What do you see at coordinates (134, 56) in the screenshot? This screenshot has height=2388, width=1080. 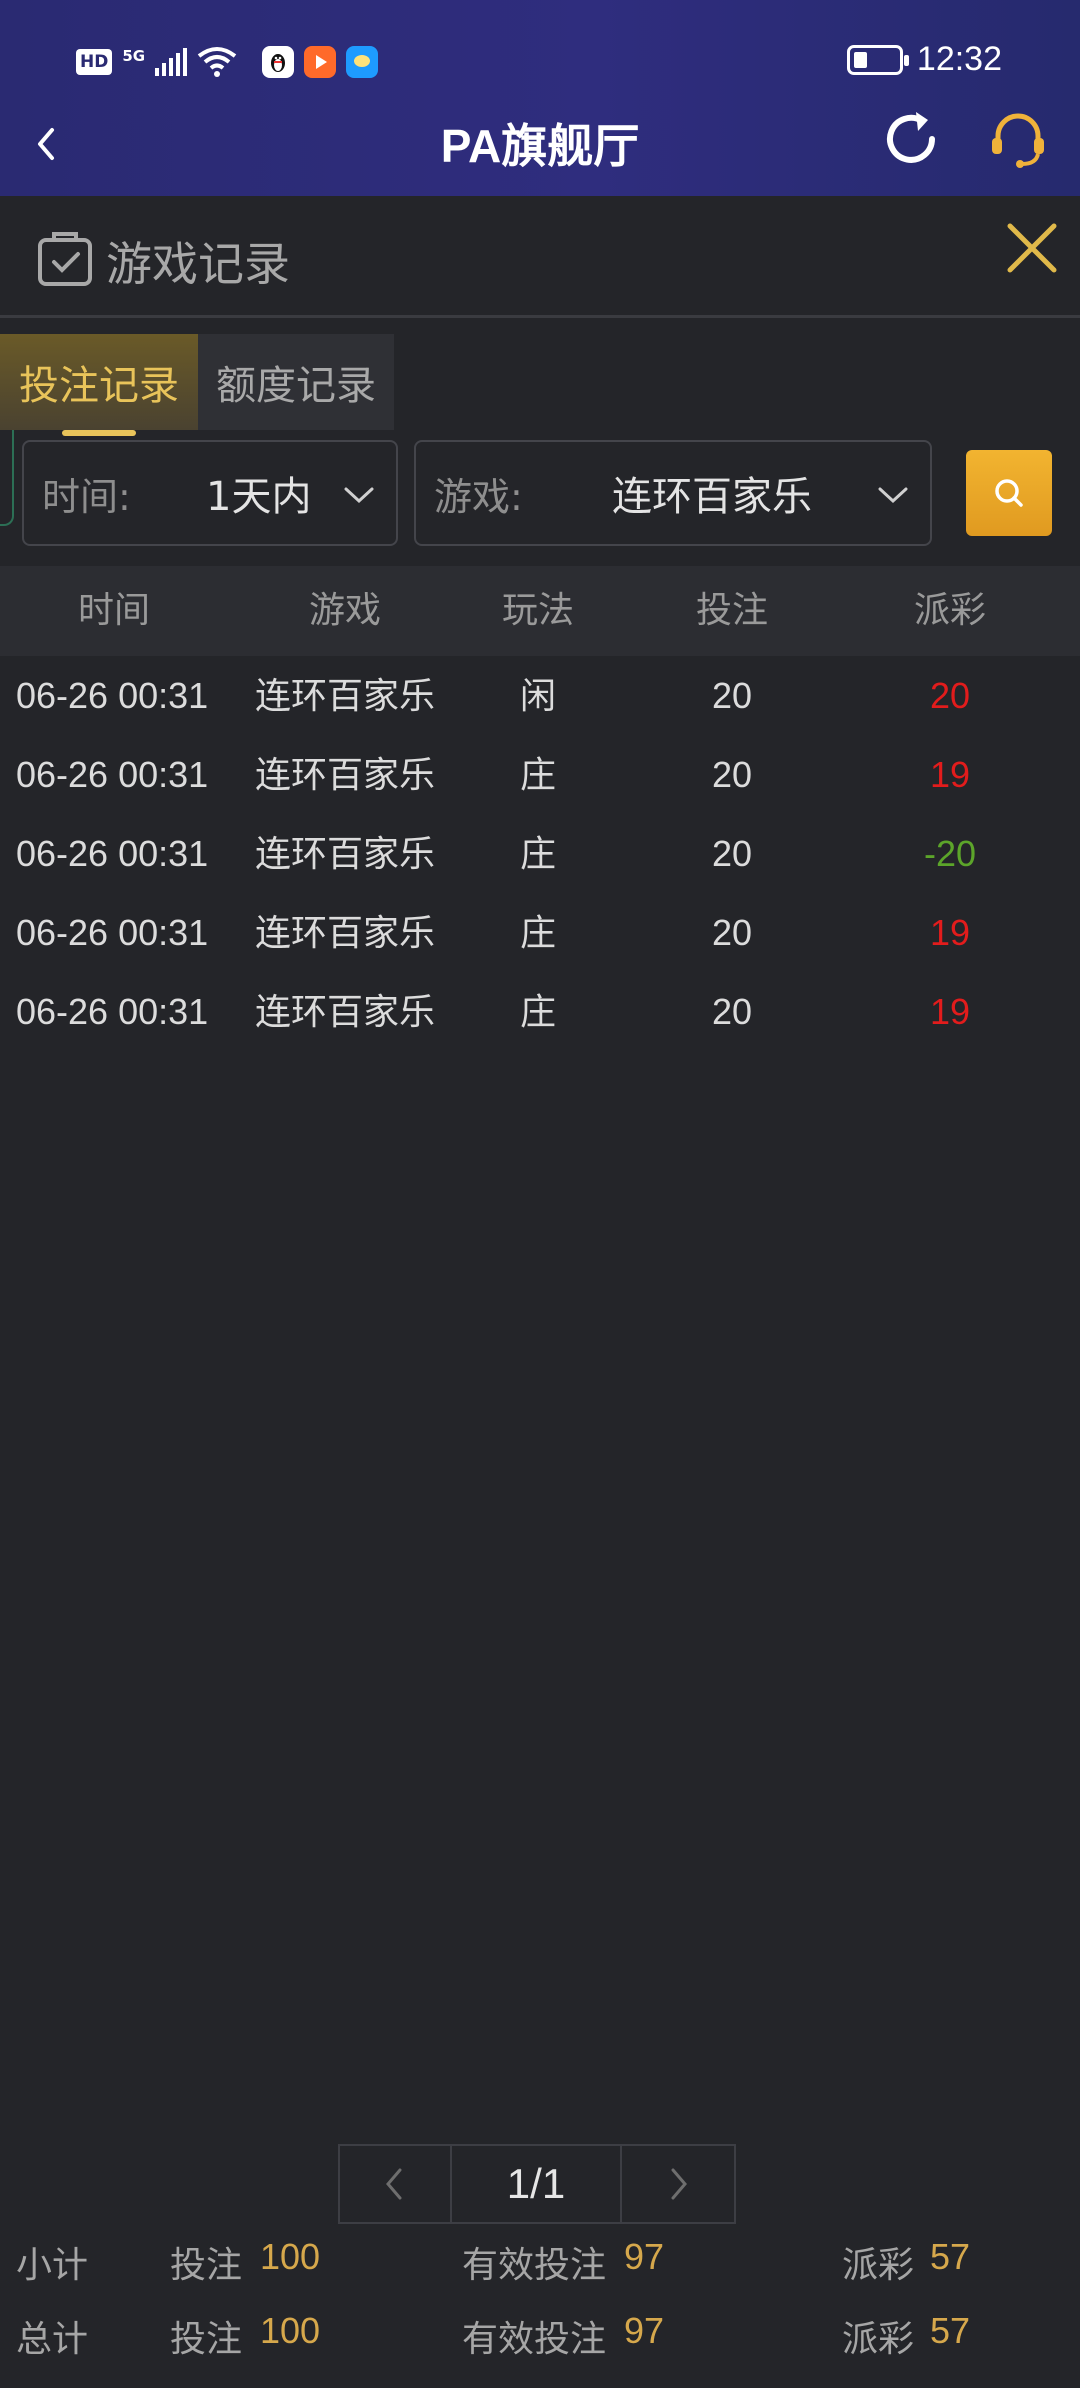 I see `network-type: 5G` at bounding box center [134, 56].